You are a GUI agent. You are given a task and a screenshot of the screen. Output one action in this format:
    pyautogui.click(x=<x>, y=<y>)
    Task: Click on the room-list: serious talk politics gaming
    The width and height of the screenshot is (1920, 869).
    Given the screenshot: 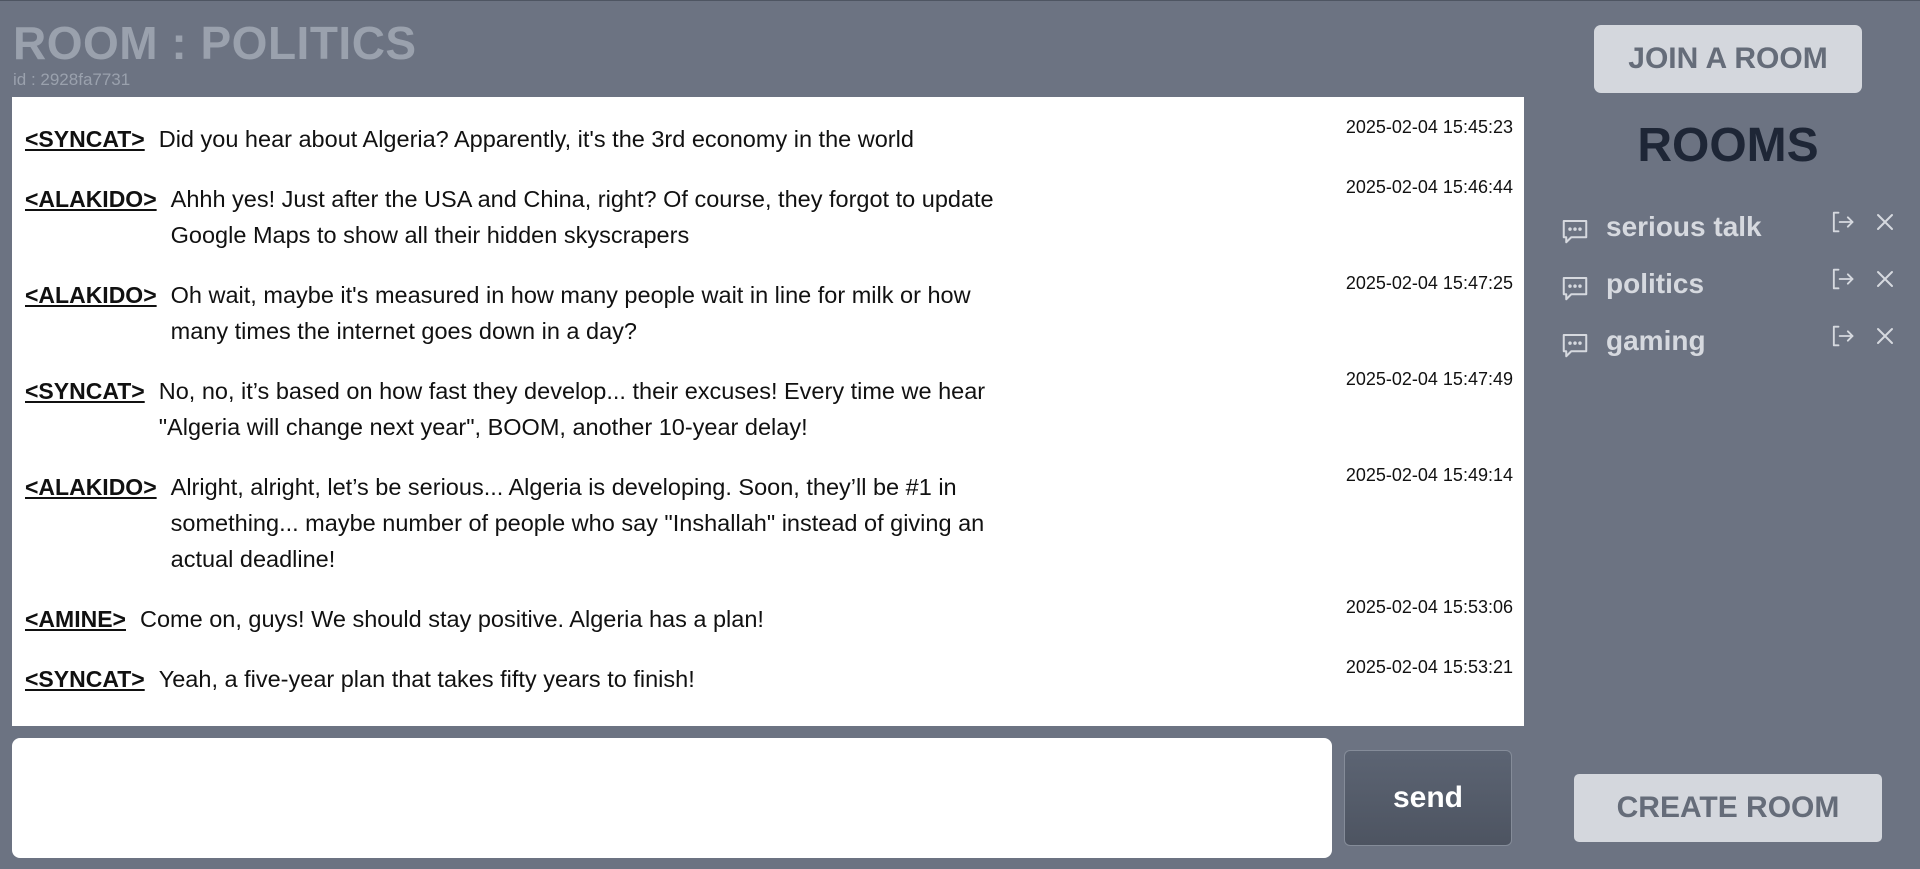 What is the action you would take?
    pyautogui.click(x=1728, y=283)
    